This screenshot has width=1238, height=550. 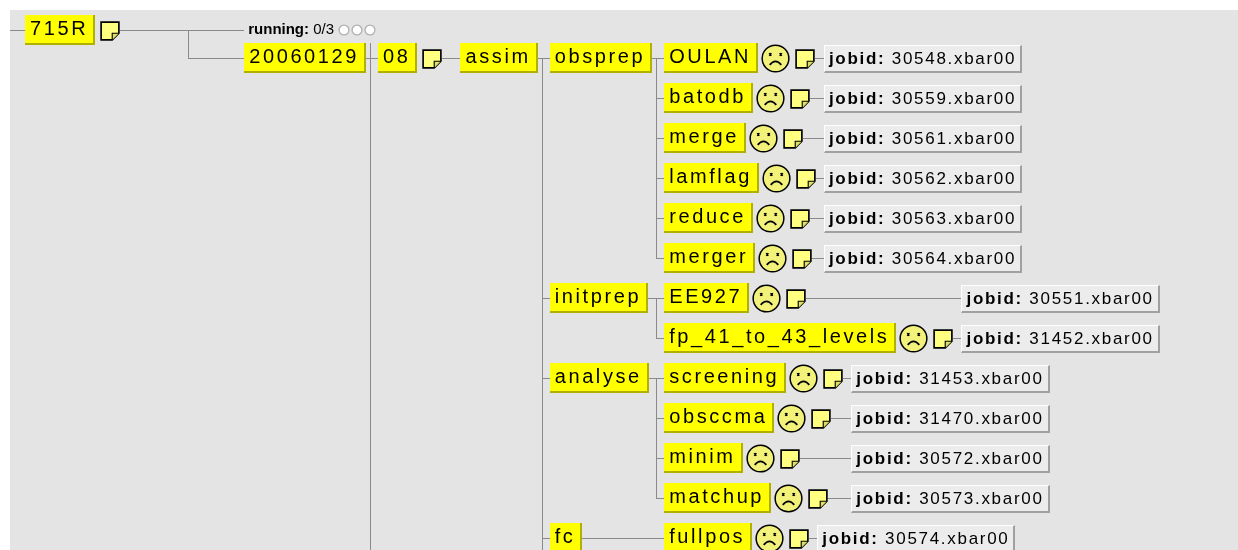 What do you see at coordinates (599, 378) in the screenshot?
I see `family-node: analyse` at bounding box center [599, 378].